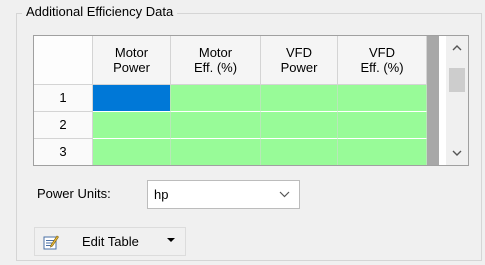 This screenshot has width=485, height=265. I want to click on cell-r1-motor-eff, so click(216, 98).